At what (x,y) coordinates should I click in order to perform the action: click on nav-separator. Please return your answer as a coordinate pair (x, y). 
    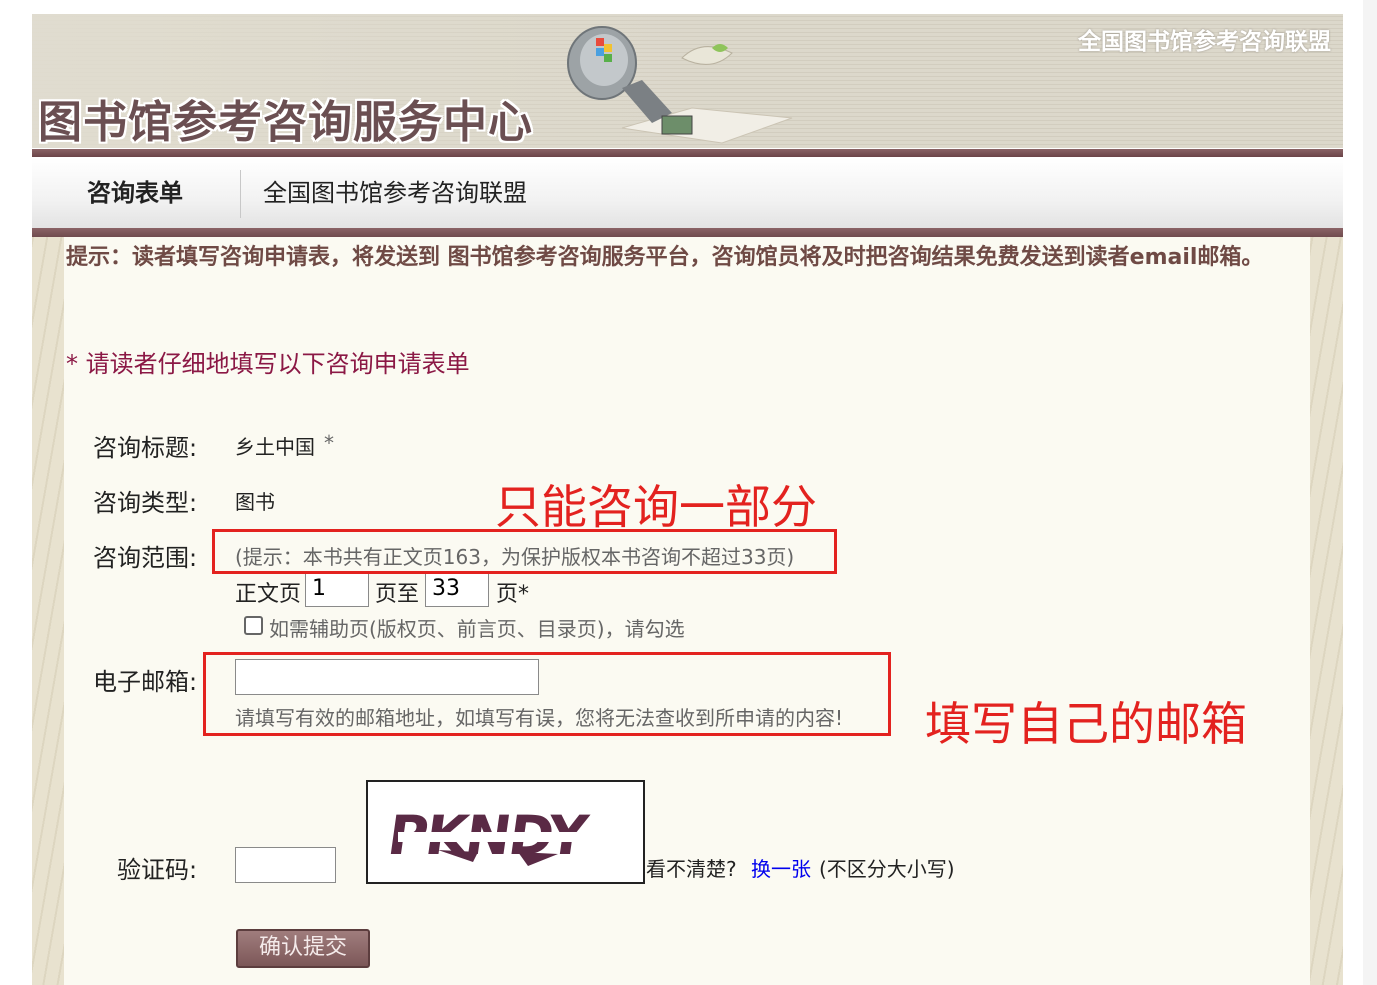
    Looking at the image, I should click on (687, 232).